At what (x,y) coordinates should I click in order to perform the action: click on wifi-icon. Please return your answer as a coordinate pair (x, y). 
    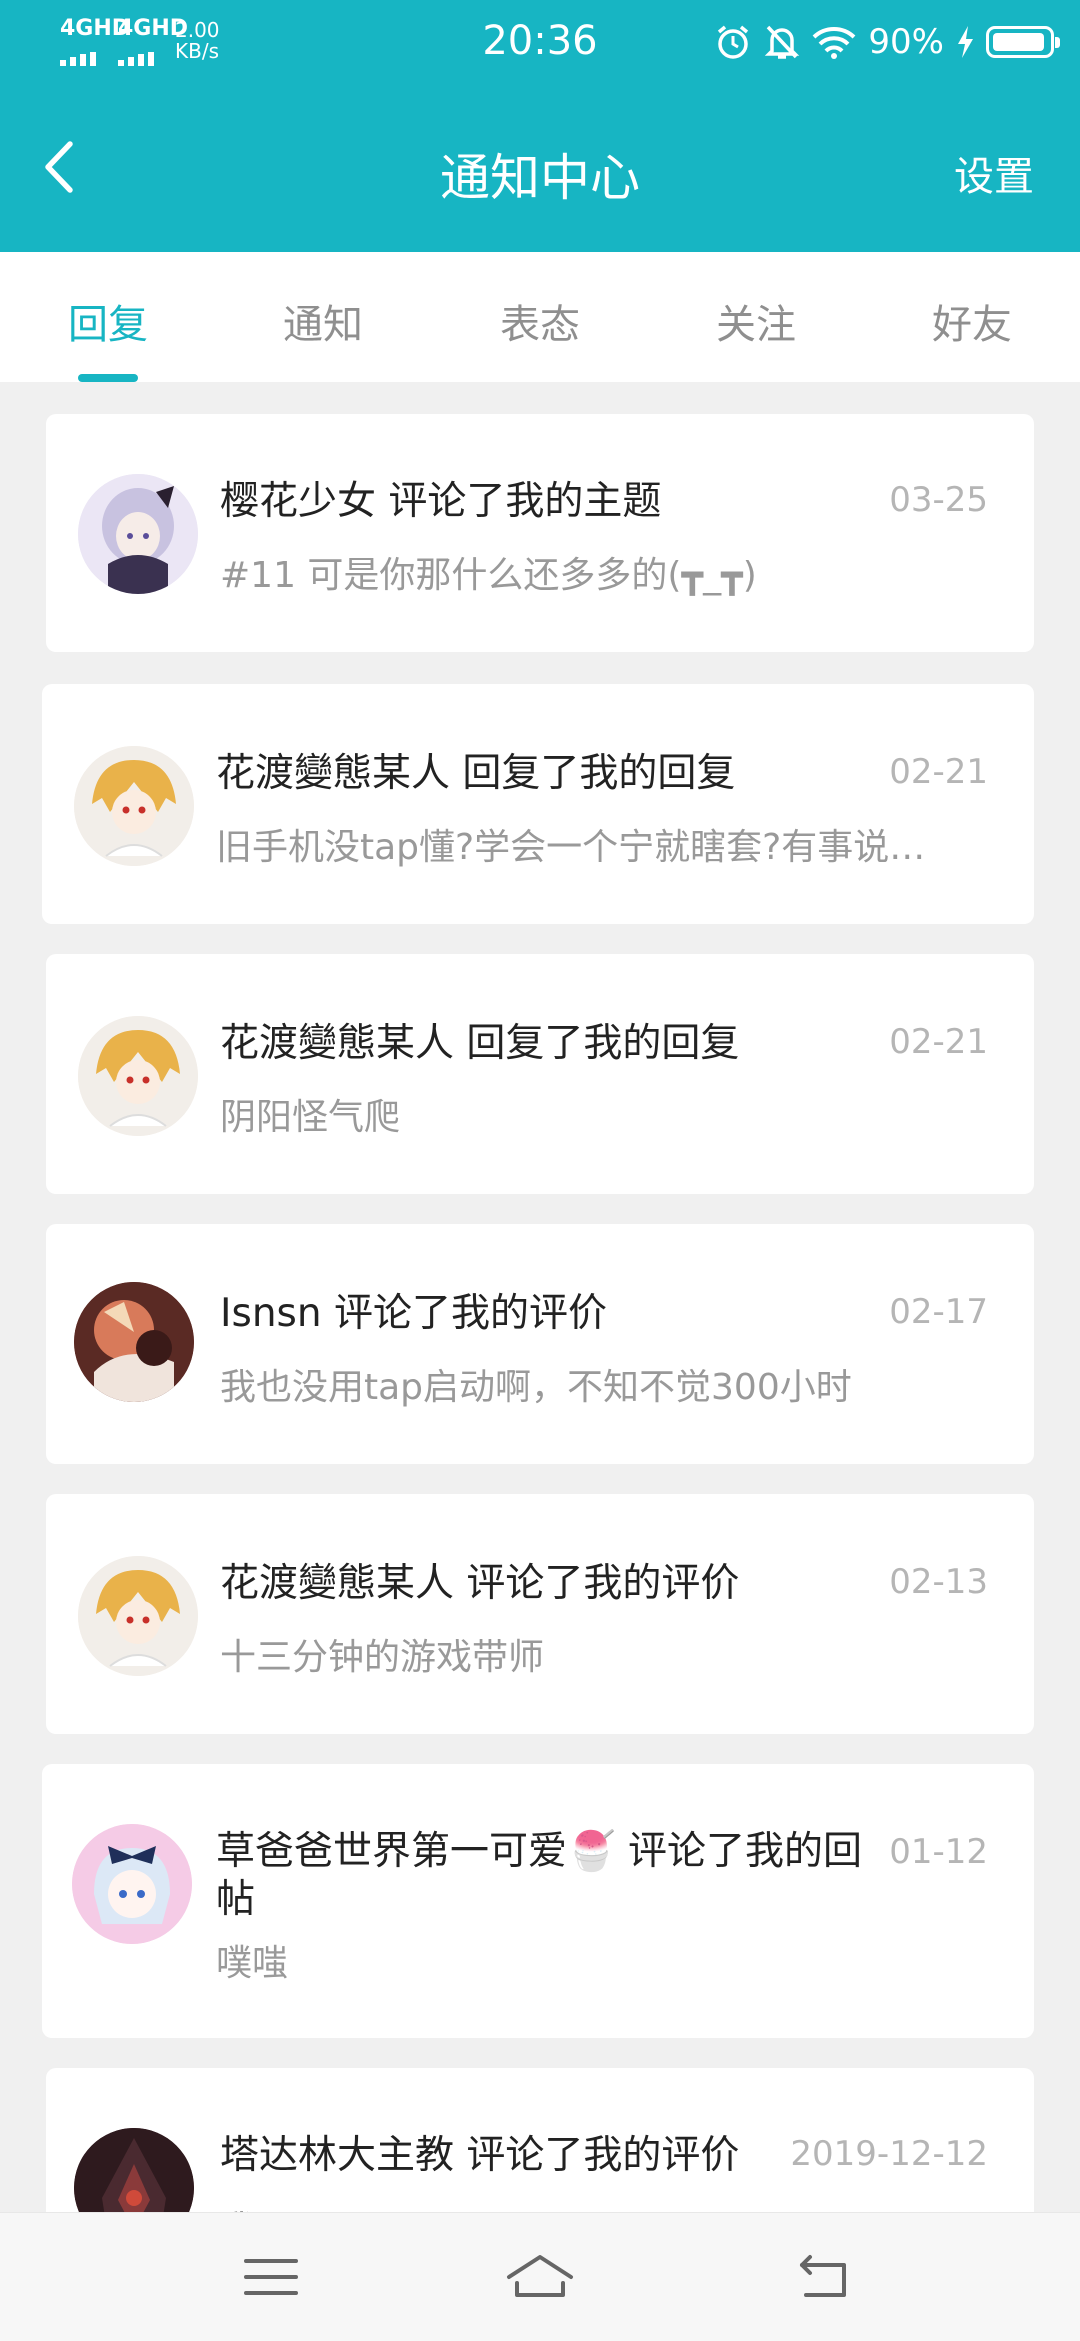
    Looking at the image, I should click on (834, 43).